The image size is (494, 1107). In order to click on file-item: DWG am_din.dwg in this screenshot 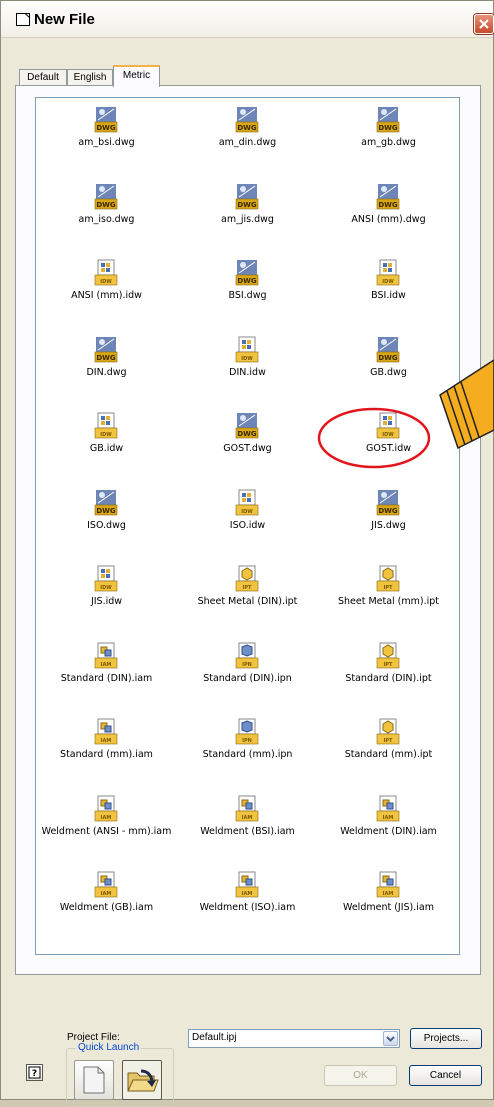, I will do `click(247, 144)`.